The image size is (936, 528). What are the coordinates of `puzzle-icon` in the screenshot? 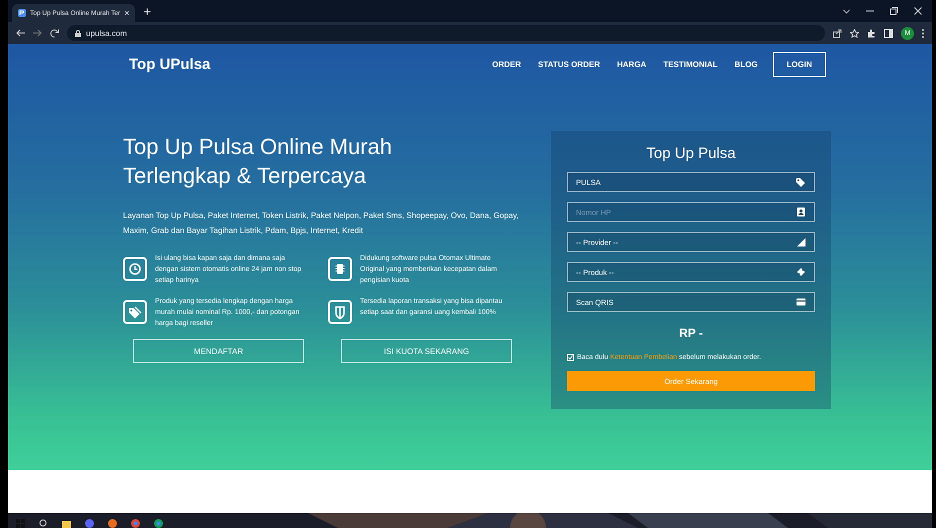 It's located at (871, 33).